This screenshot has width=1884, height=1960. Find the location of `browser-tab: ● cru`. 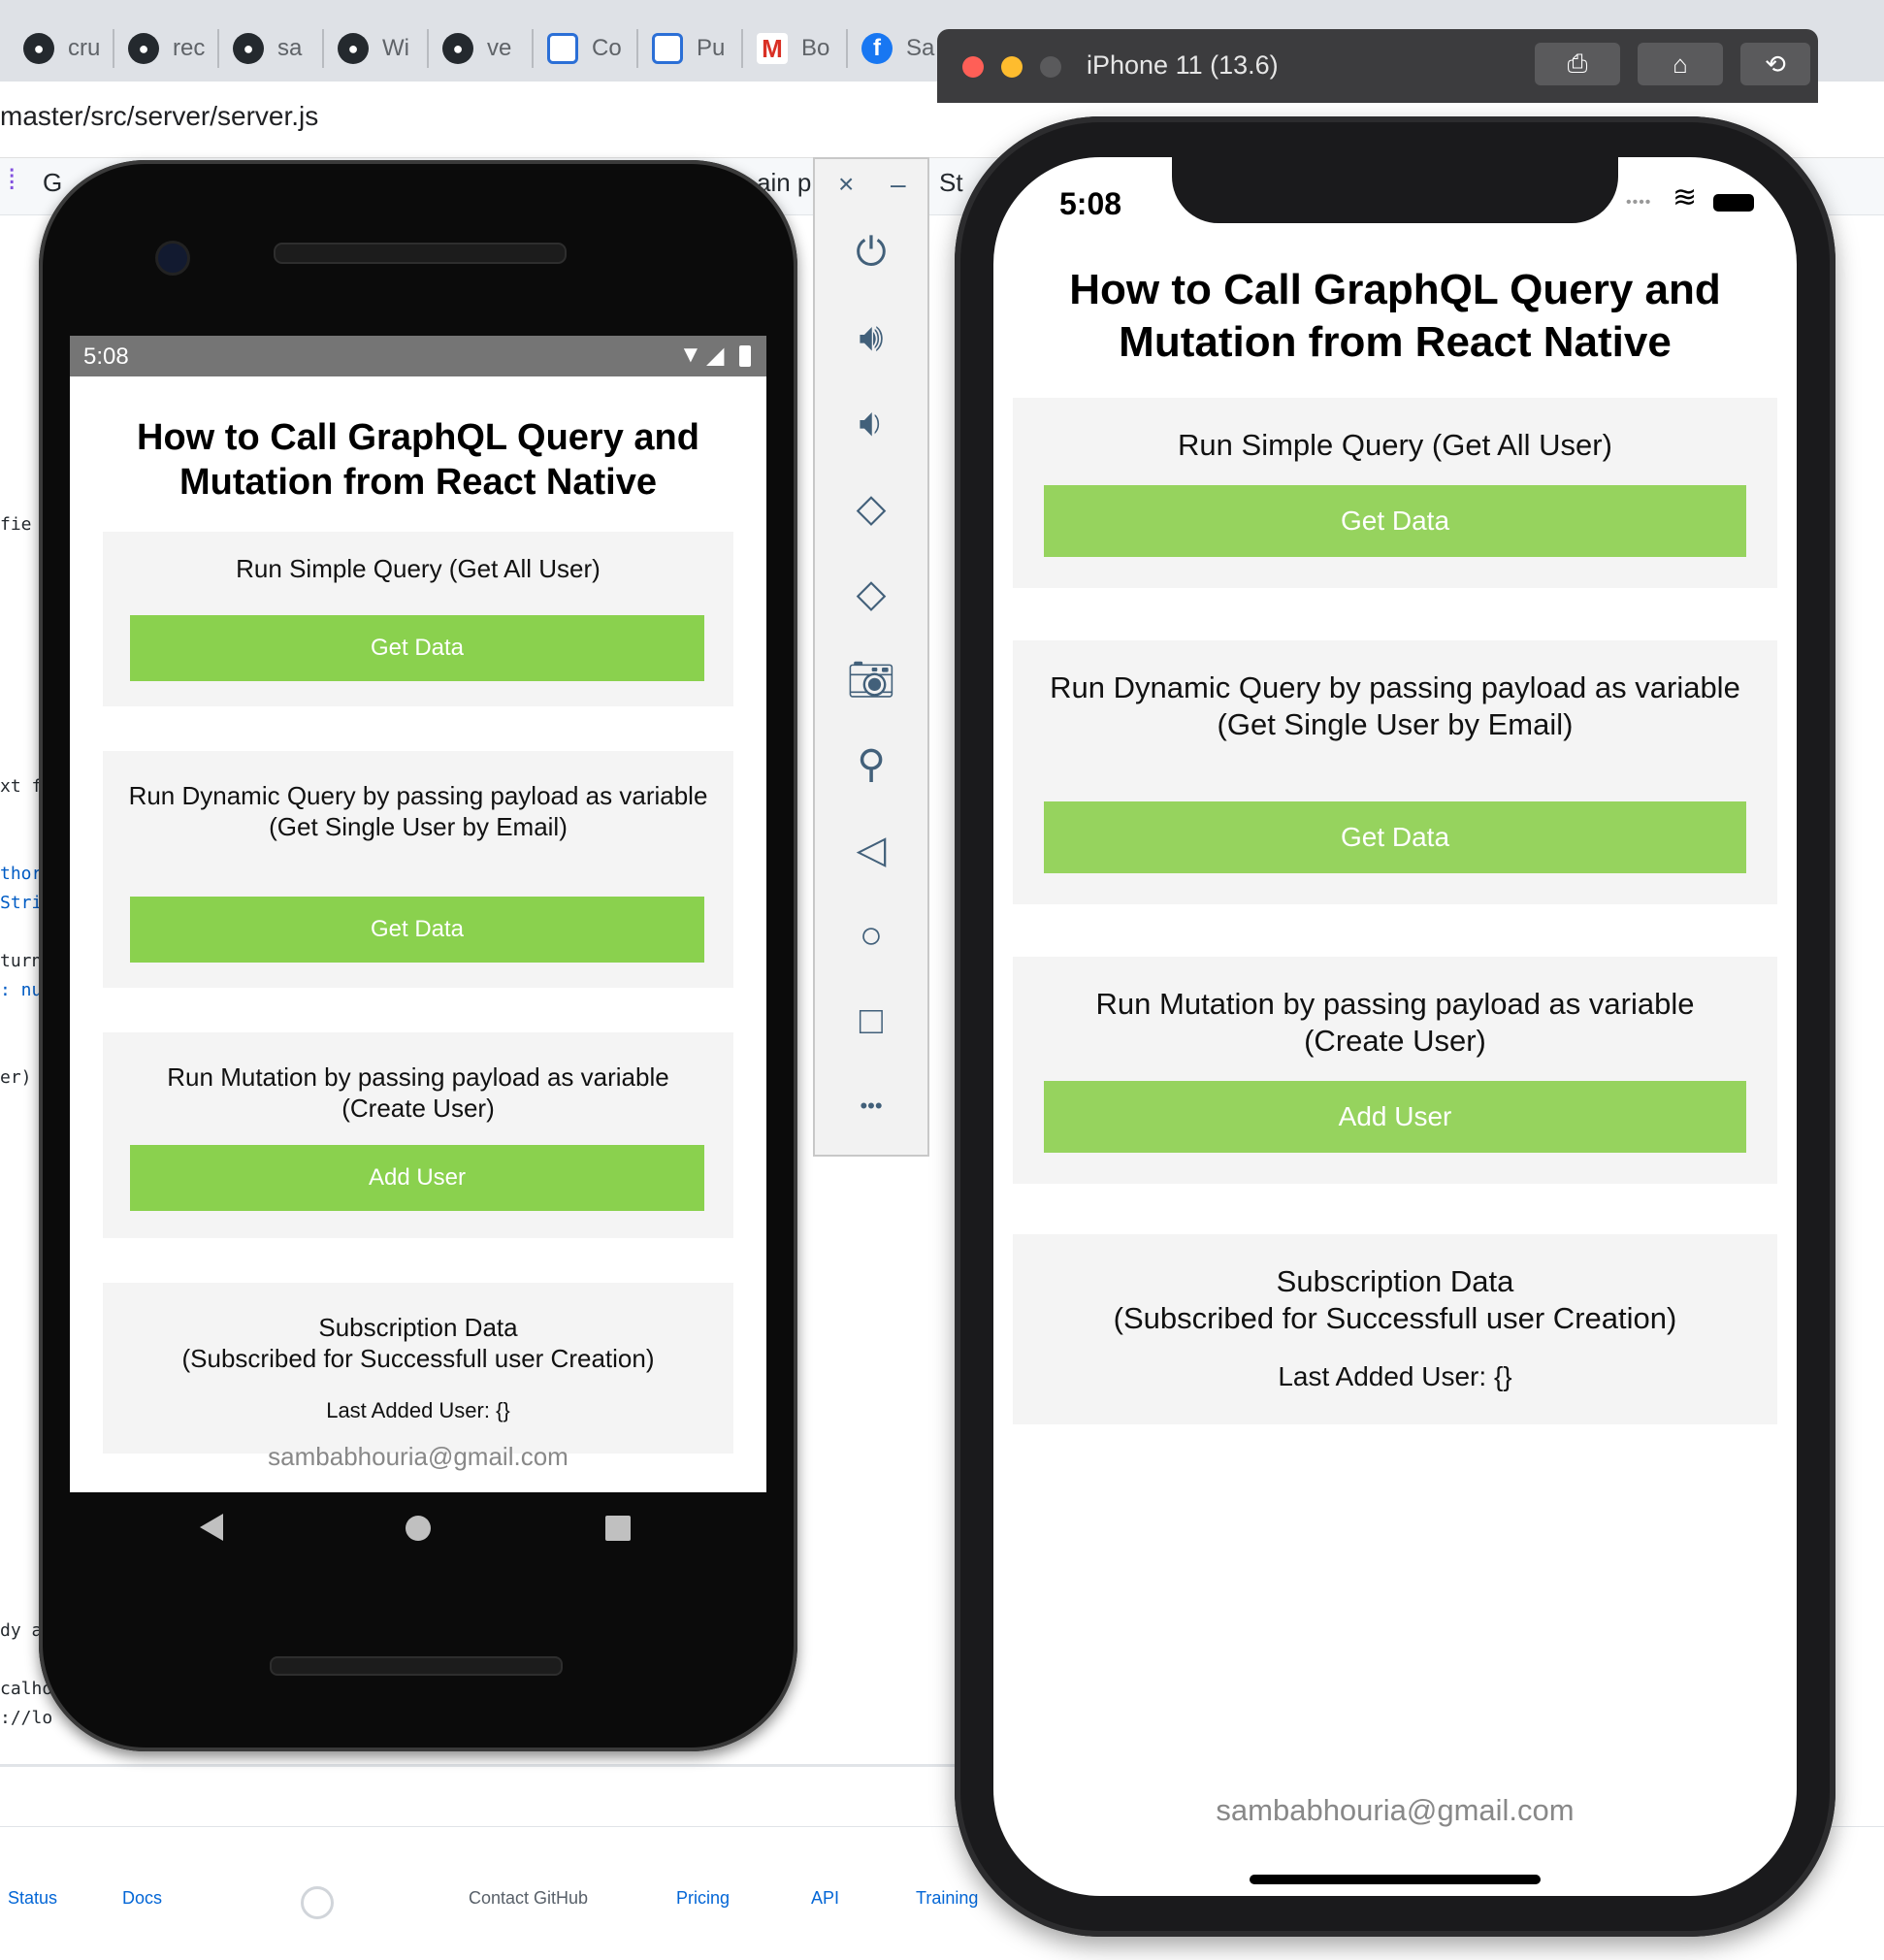

browser-tab: ● cru is located at coordinates (62, 48).